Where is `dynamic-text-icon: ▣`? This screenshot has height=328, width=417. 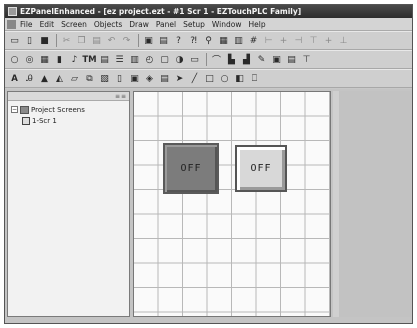
dynamic-text-icon: ▣ is located at coordinates (276, 59).